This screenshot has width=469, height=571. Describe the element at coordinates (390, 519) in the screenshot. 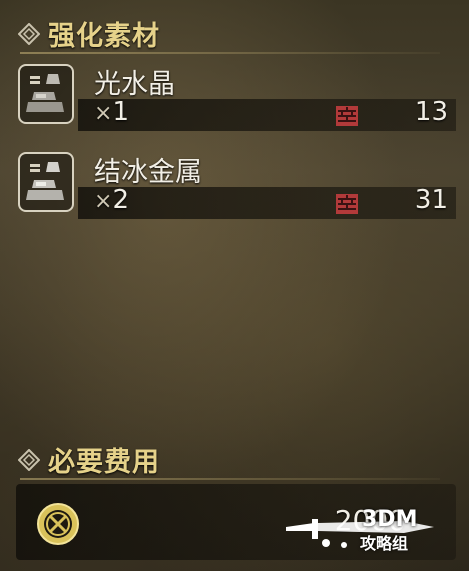

I see `watermark-text: 3DM` at that location.